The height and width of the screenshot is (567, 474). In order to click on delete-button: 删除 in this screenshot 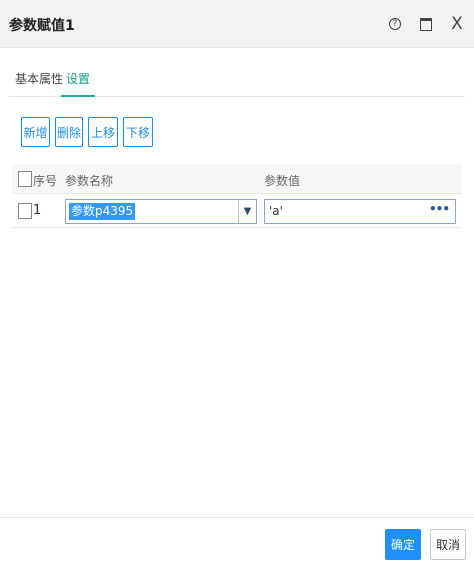, I will do `click(69, 132)`.